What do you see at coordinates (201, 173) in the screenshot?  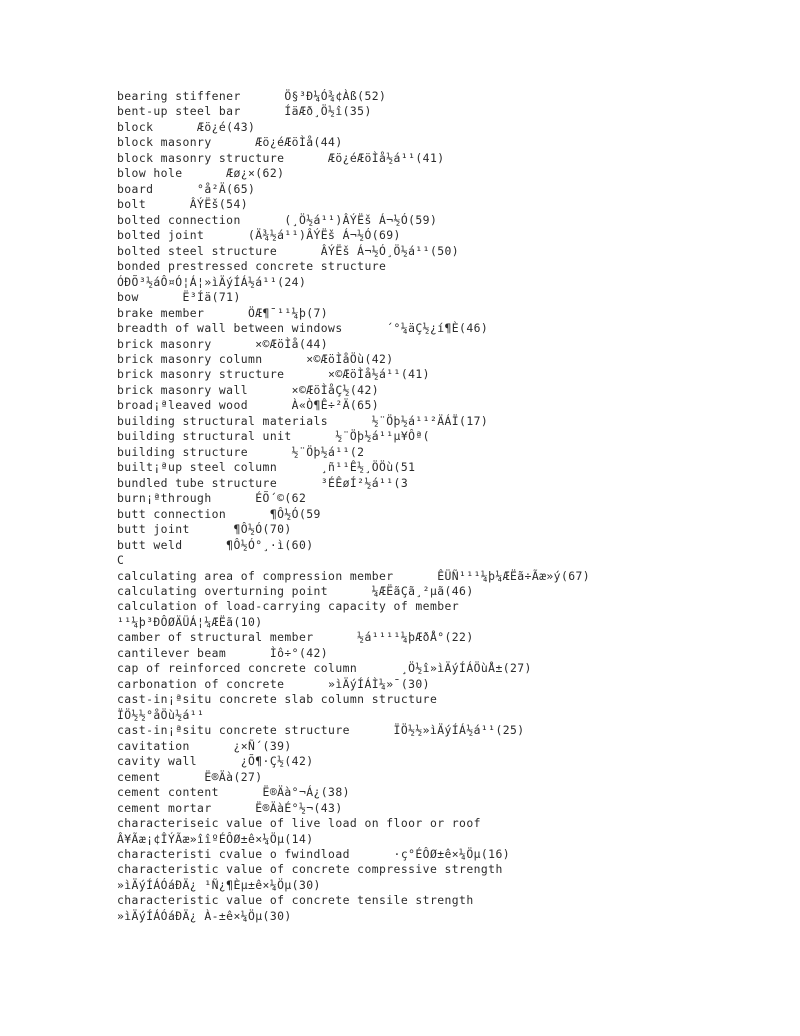 I see `glossary-entry-line: blow hole Æø¿×(62)` at bounding box center [201, 173].